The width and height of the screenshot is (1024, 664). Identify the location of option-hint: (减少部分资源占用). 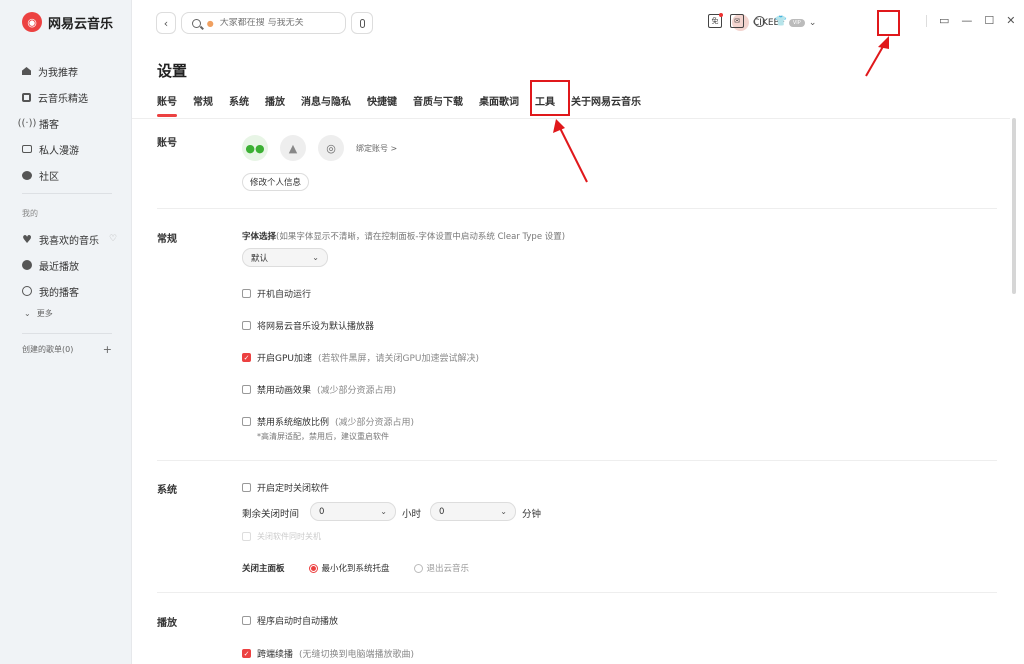
(375, 423).